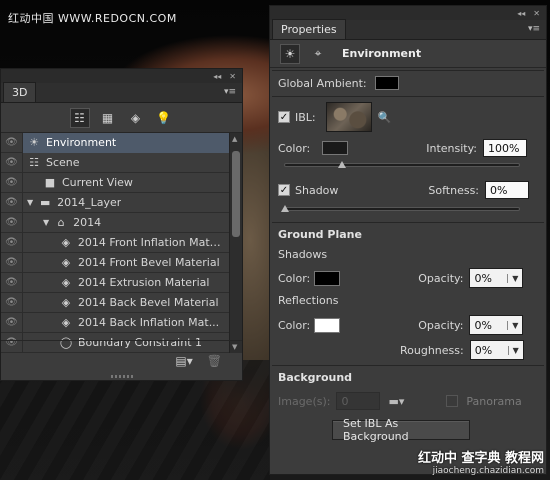 The image size is (550, 480). Describe the element at coordinates (61, 222) in the screenshot. I see `layer-type-icon: ⌂` at that location.